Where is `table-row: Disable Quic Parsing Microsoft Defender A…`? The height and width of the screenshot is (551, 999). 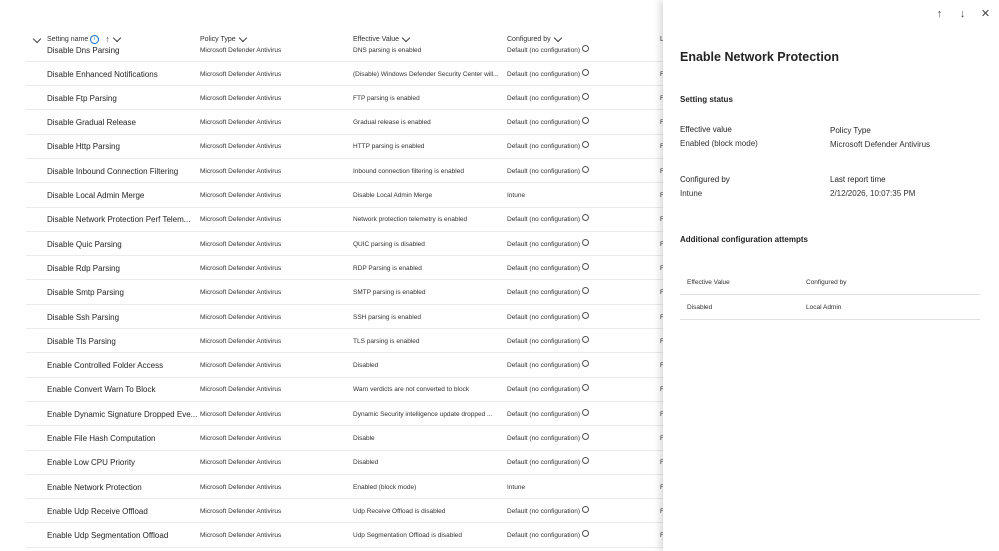
table-row: Disable Quic Parsing Microsoft Defender A… is located at coordinates (344, 244).